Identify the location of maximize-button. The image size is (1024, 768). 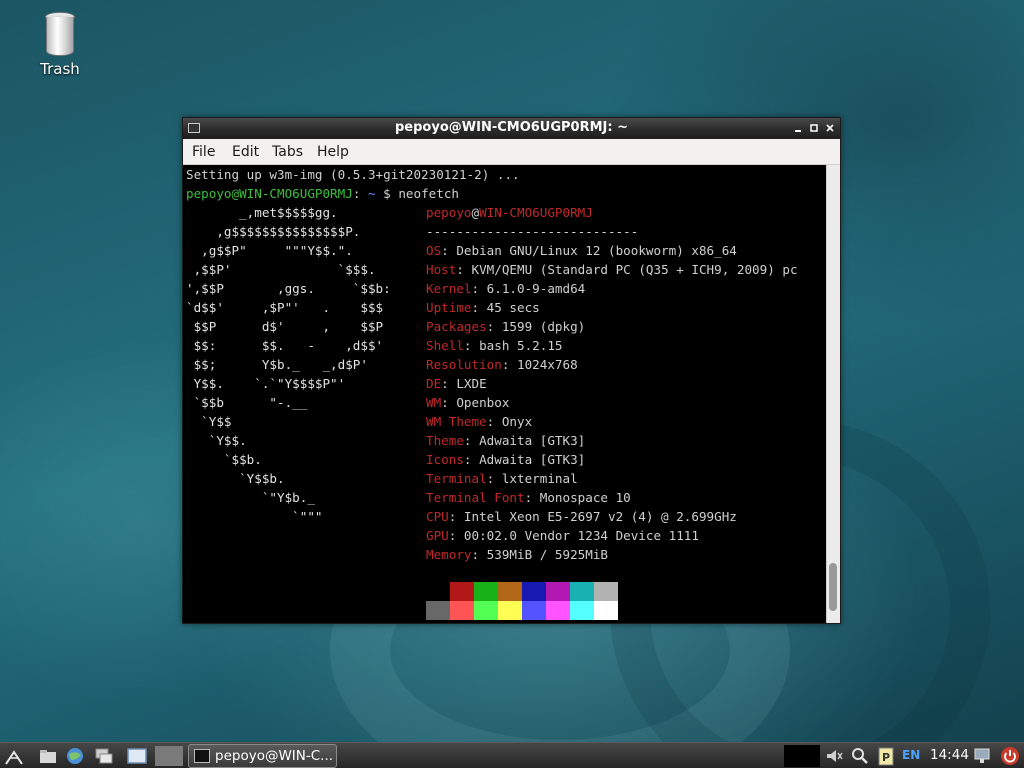
(814, 128).